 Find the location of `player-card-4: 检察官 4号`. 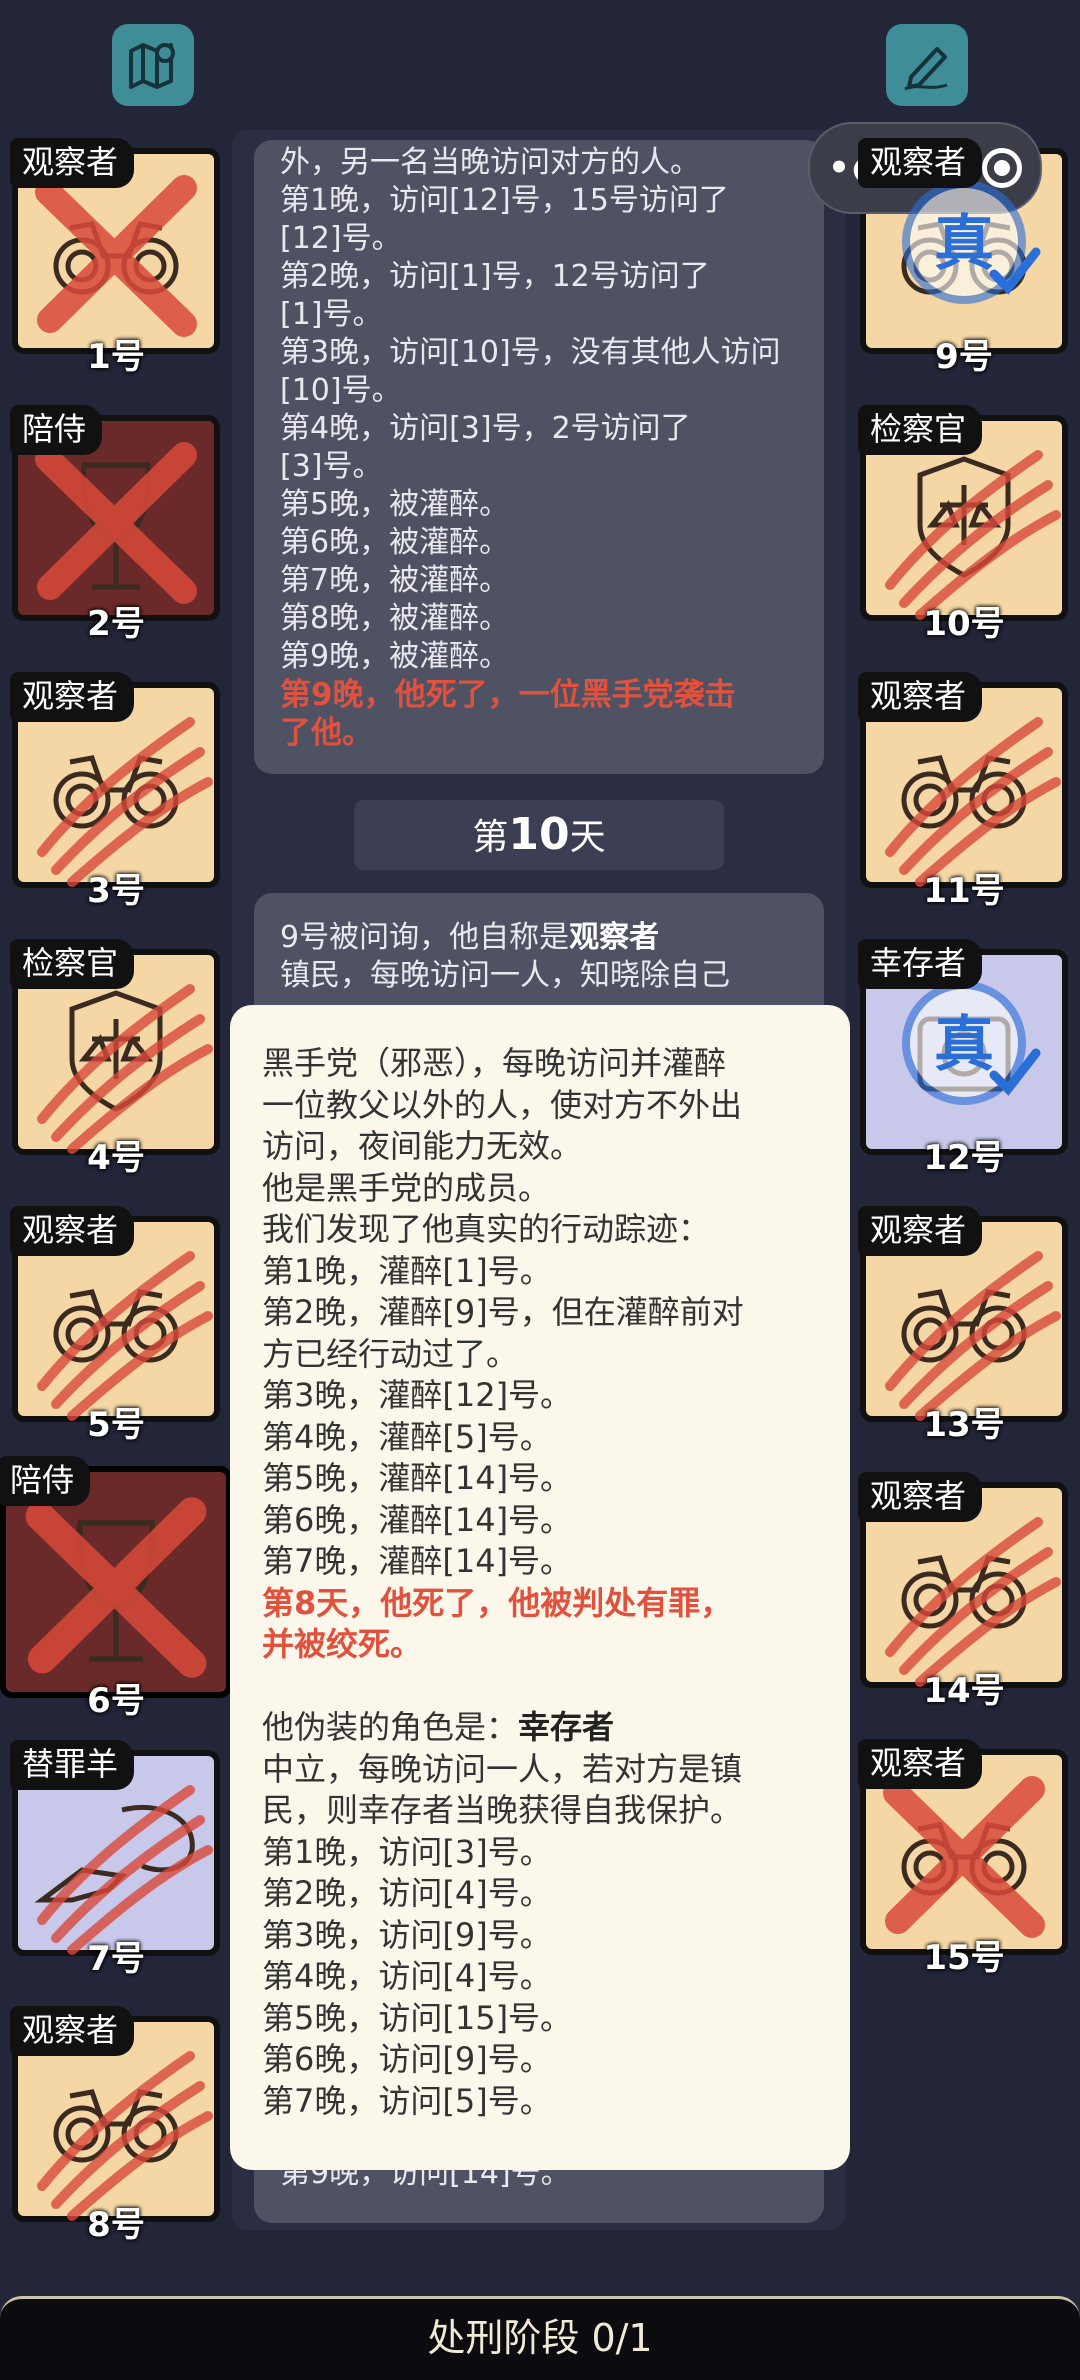

player-card-4: 检察官 4号 is located at coordinates (115, 1058).